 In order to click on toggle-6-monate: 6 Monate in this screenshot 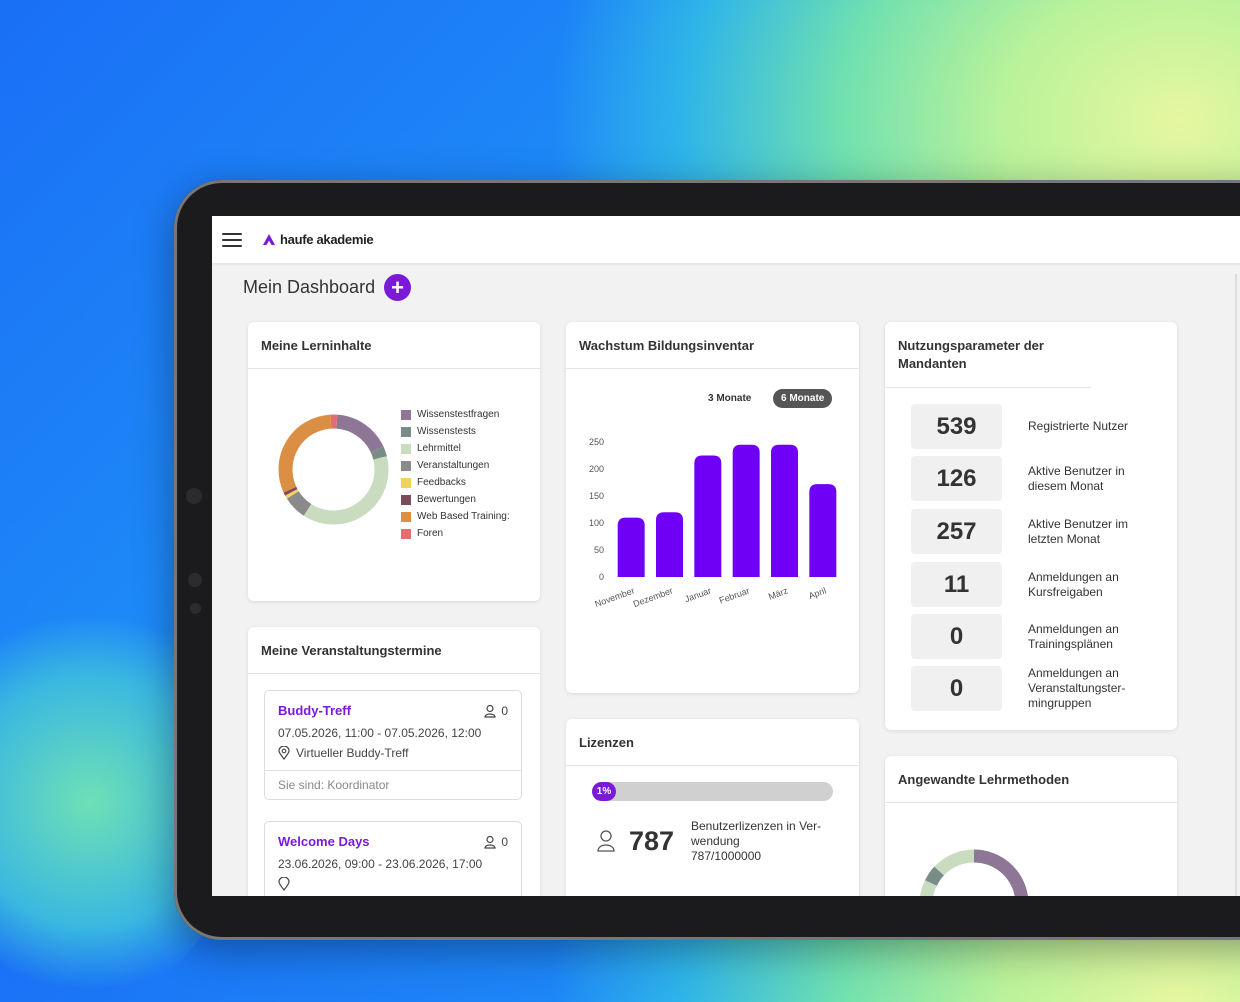, I will do `click(802, 398)`.